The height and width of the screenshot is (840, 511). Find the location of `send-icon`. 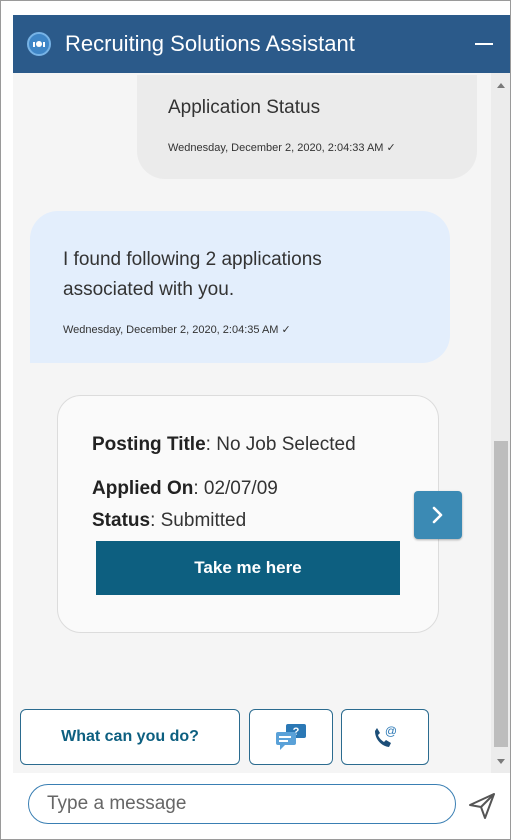

send-icon is located at coordinates (482, 806).